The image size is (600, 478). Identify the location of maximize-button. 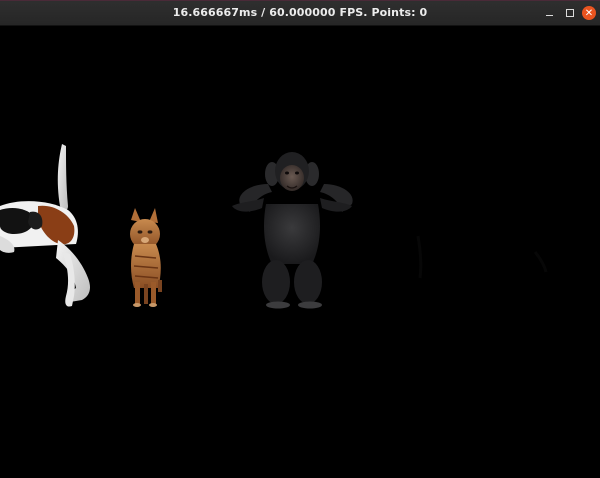
(570, 13).